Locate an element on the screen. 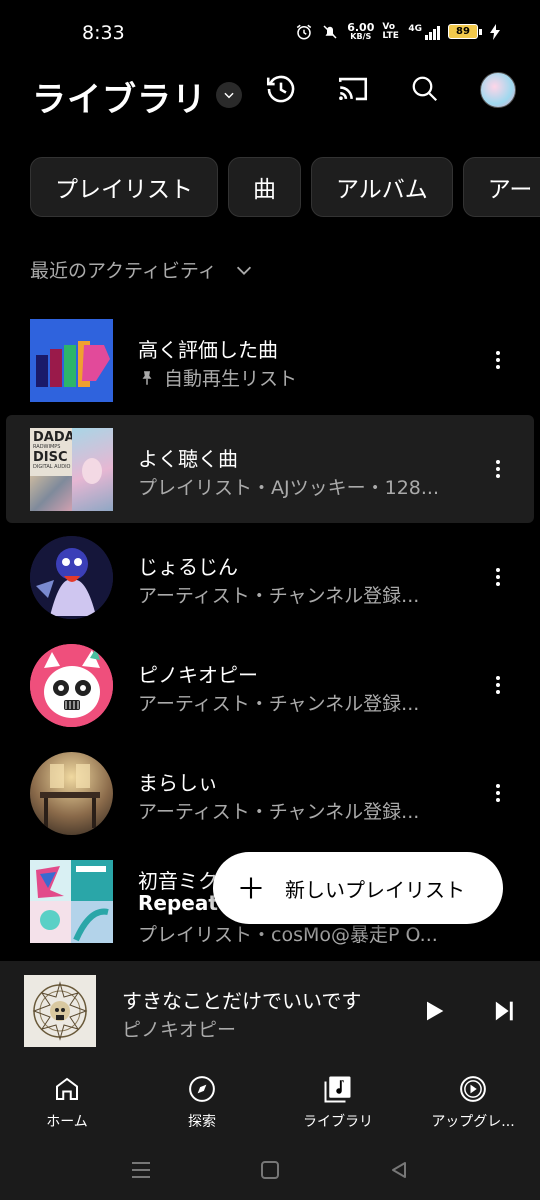  home-system-button is located at coordinates (270, 1170).